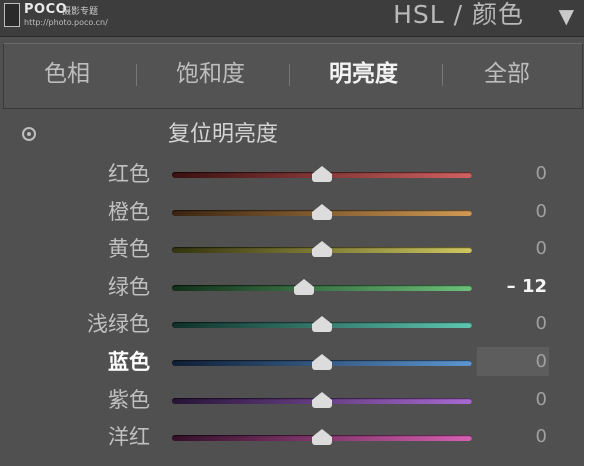  I want to click on tab-bar: 色相 饱和度 明亮度 全部, so click(293, 76).